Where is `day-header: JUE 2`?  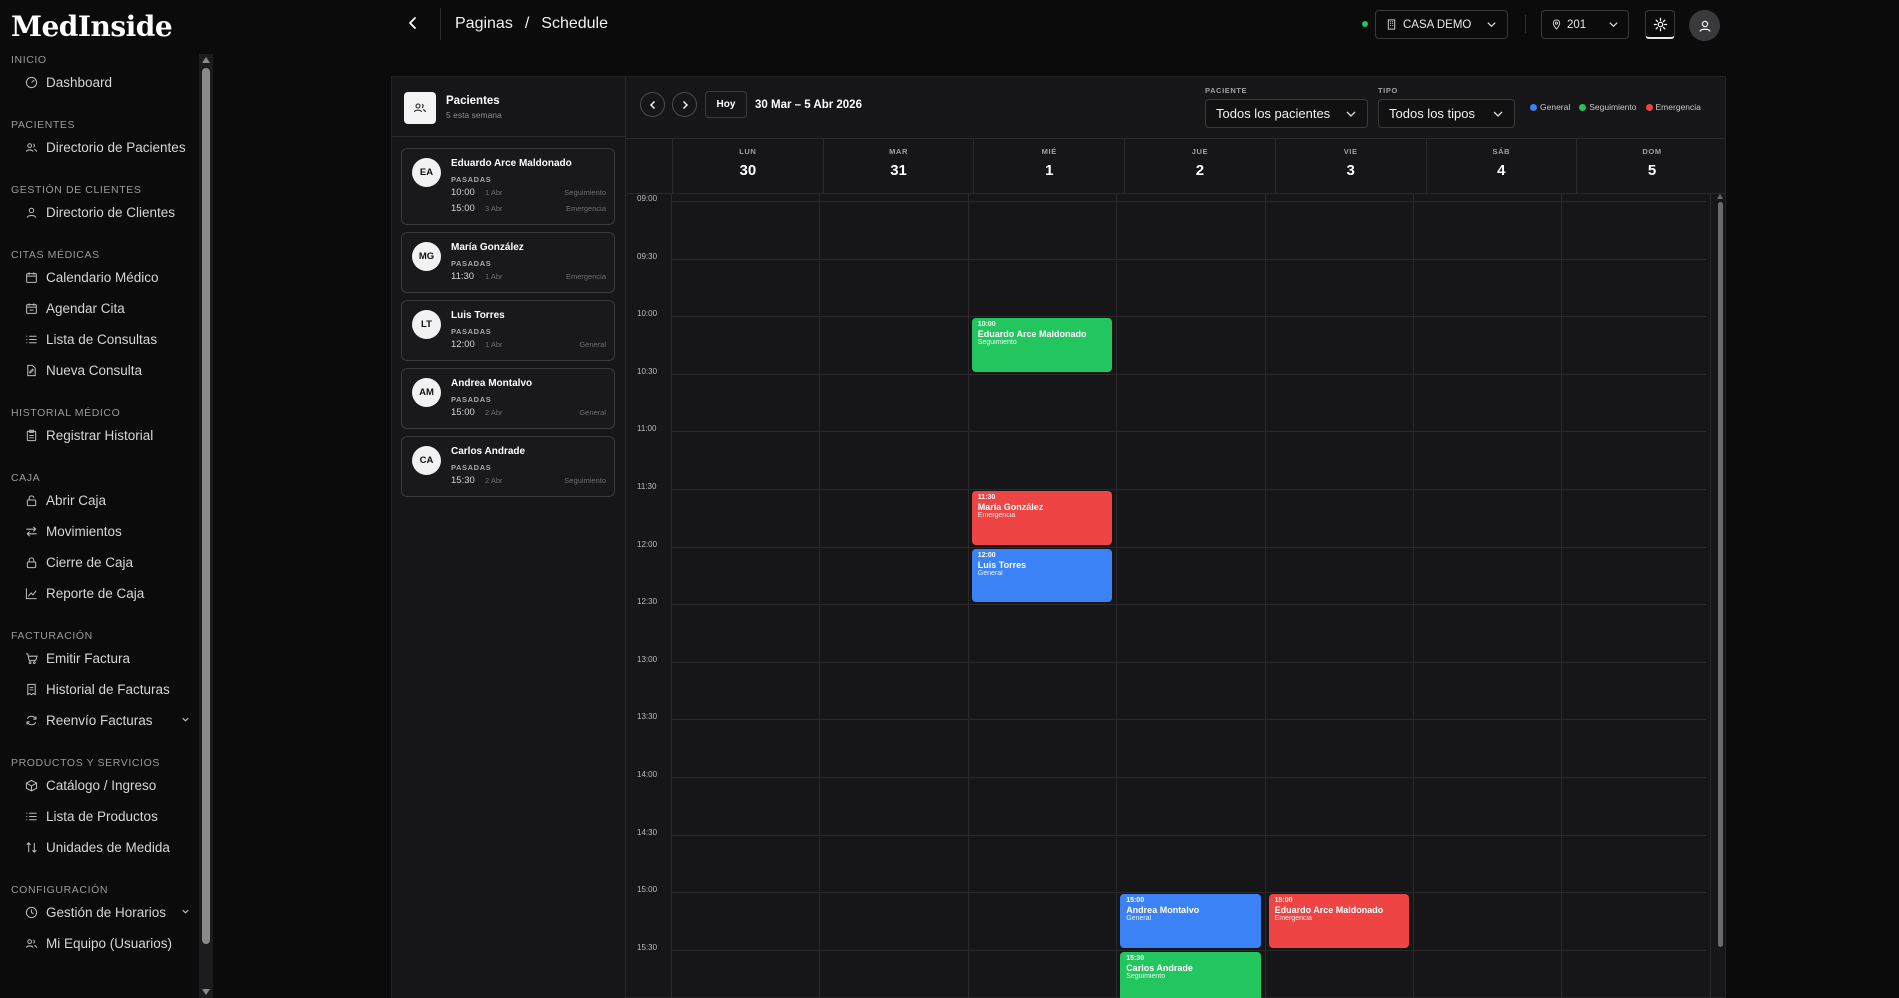 day-header: JUE 2 is located at coordinates (1199, 166).